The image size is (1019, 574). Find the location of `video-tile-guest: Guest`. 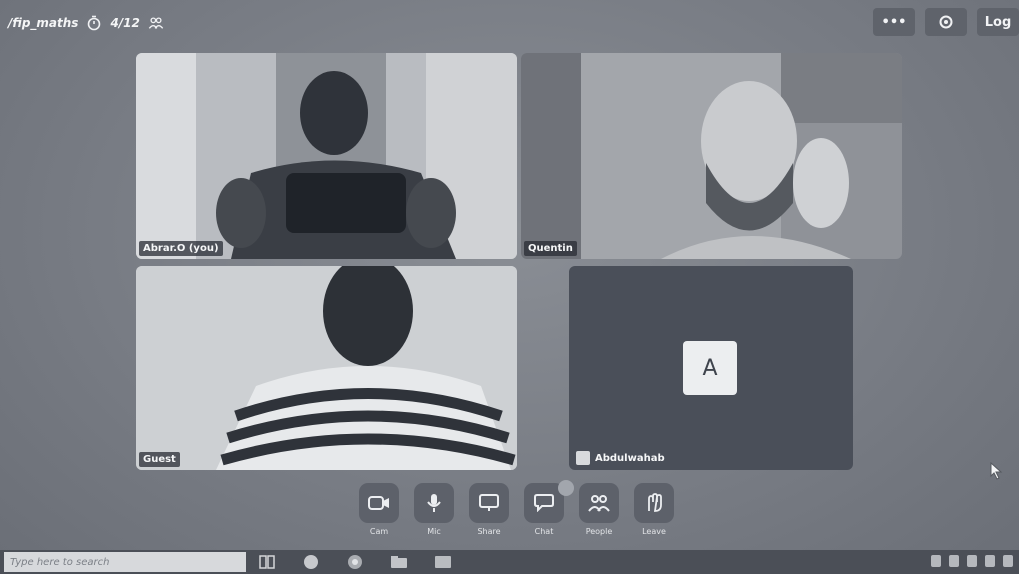

video-tile-guest: Guest is located at coordinates (326, 368).